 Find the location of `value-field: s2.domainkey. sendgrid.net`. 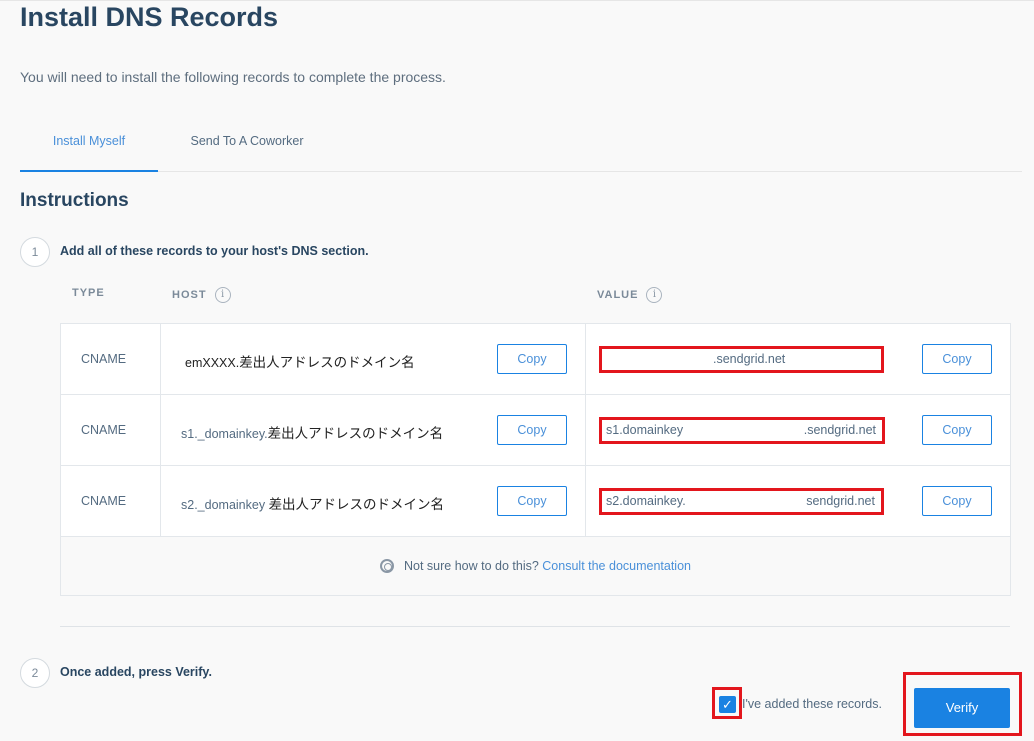

value-field: s2.domainkey. sendgrid.net is located at coordinates (741, 501).